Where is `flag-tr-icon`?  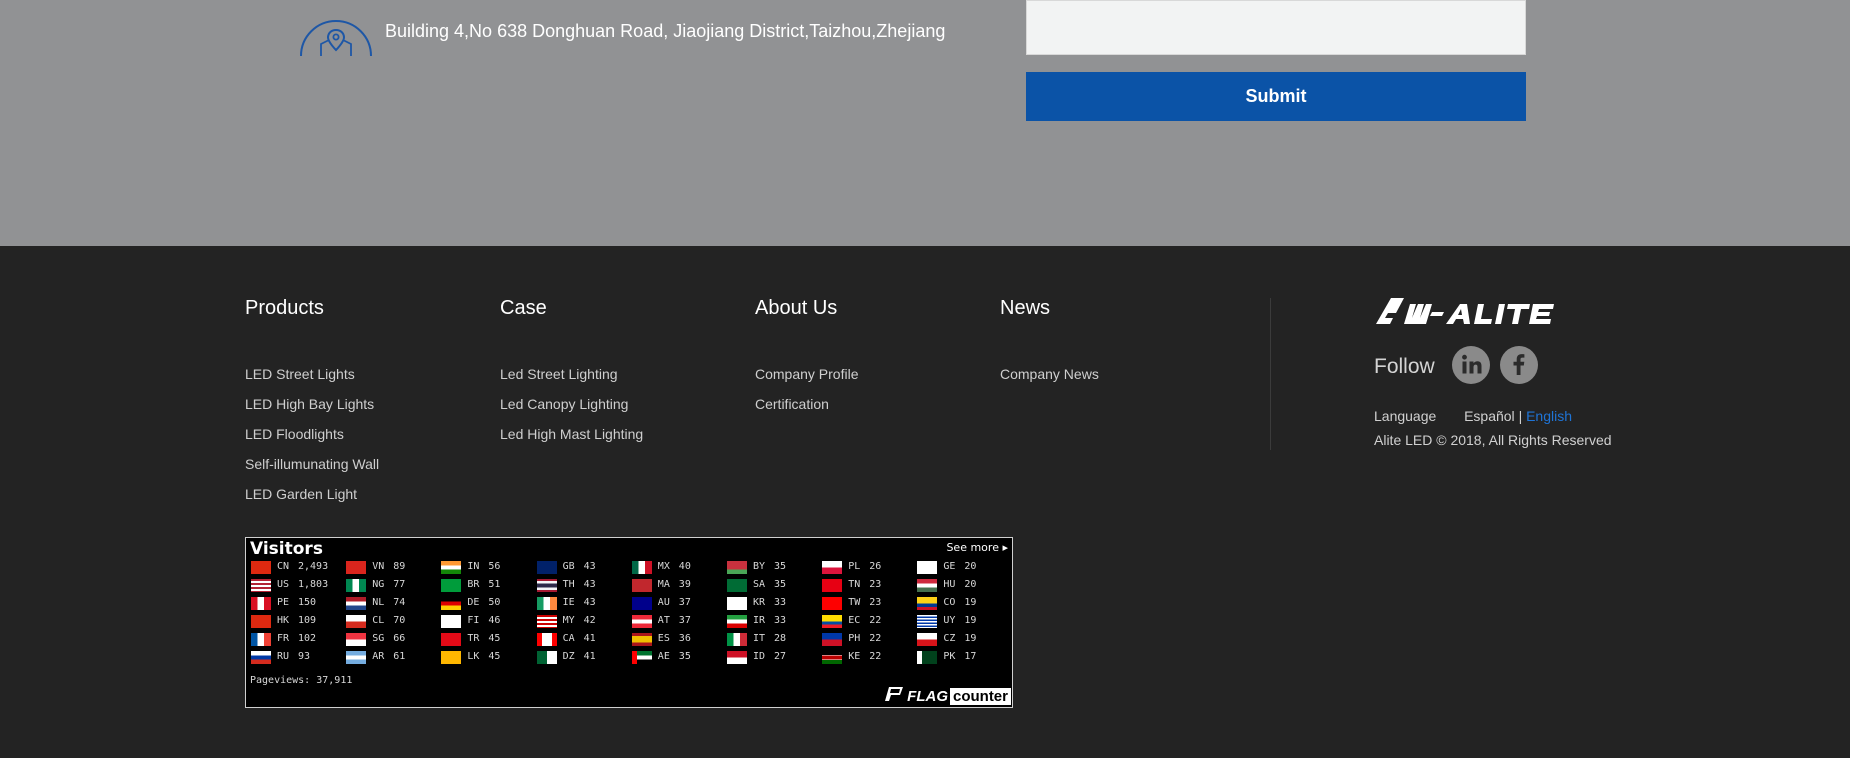
flag-tr-icon is located at coordinates (451, 639).